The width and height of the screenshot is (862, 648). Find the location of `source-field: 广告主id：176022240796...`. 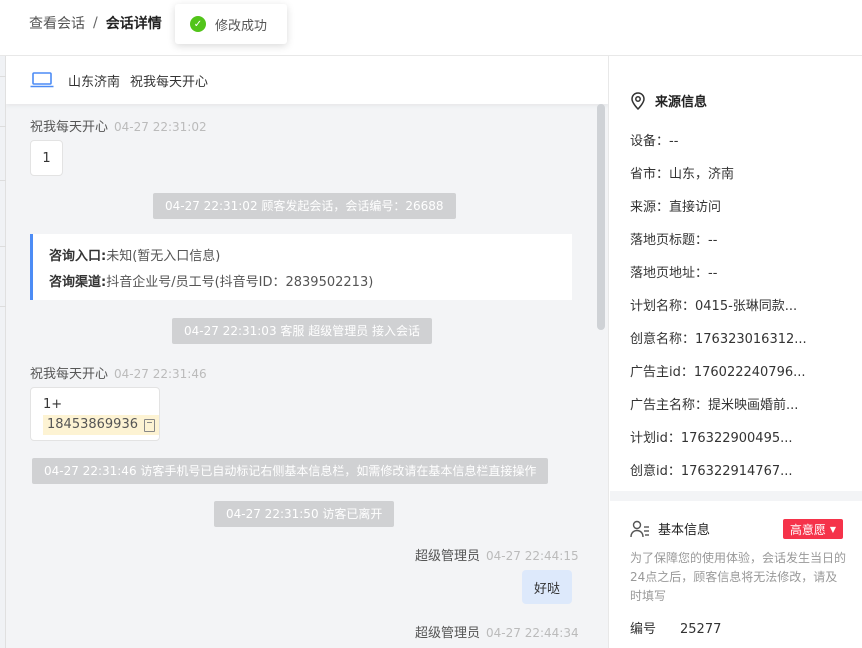

source-field: 广告主id：176022240796... is located at coordinates (718, 372).